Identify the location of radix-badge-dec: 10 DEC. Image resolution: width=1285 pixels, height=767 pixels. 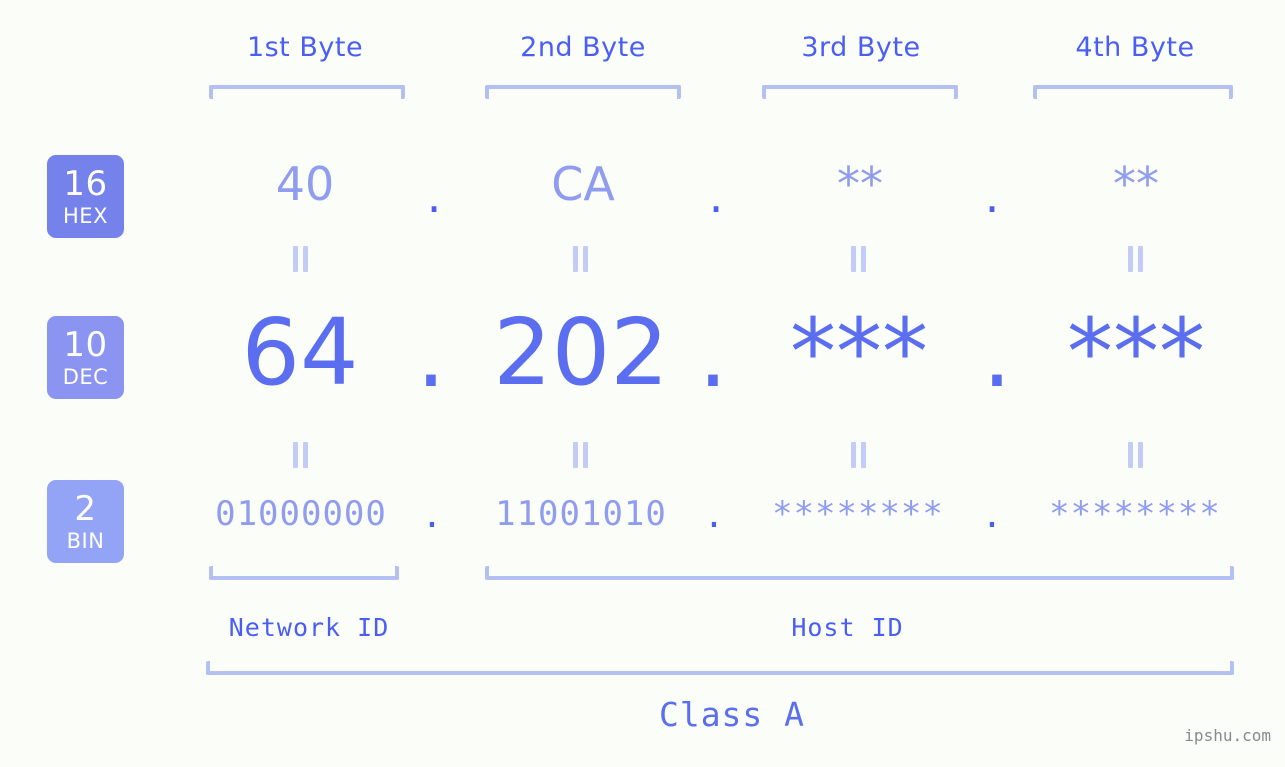
(85, 357).